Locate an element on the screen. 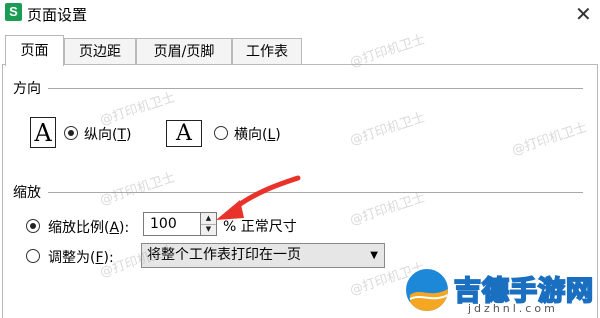 The width and height of the screenshot is (600, 318). portrait-radio is located at coordinates (71, 133).